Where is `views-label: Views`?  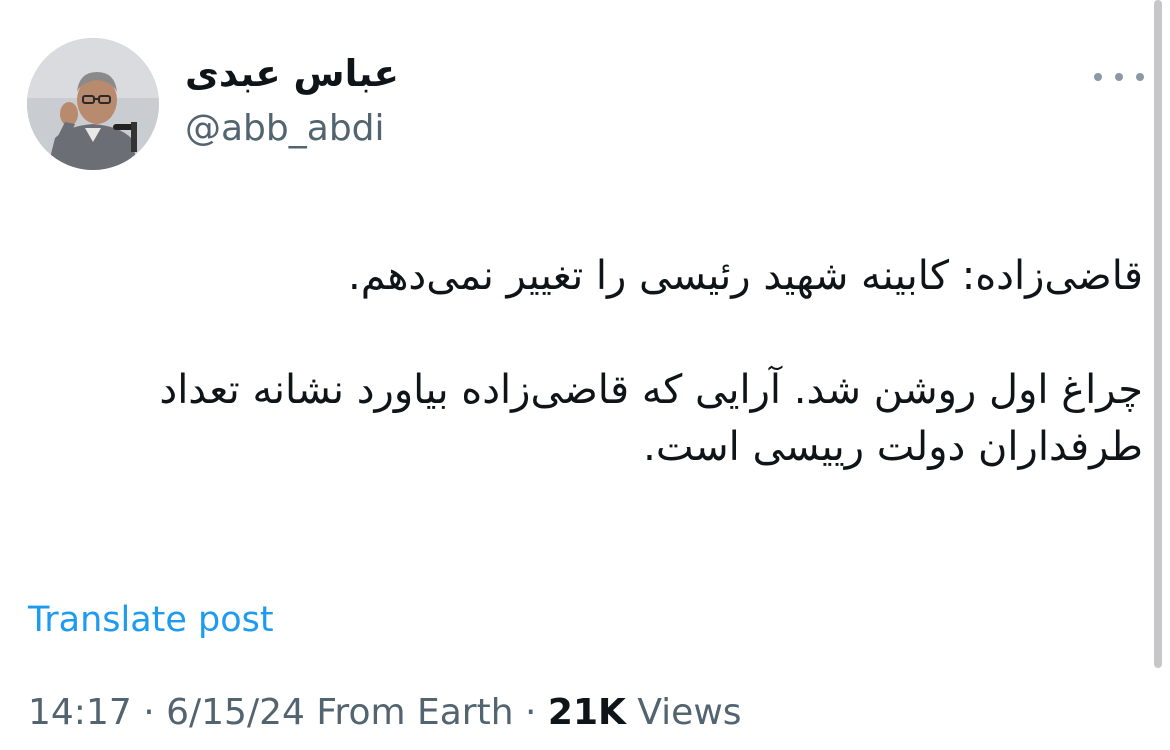
views-label: Views is located at coordinates (689, 712).